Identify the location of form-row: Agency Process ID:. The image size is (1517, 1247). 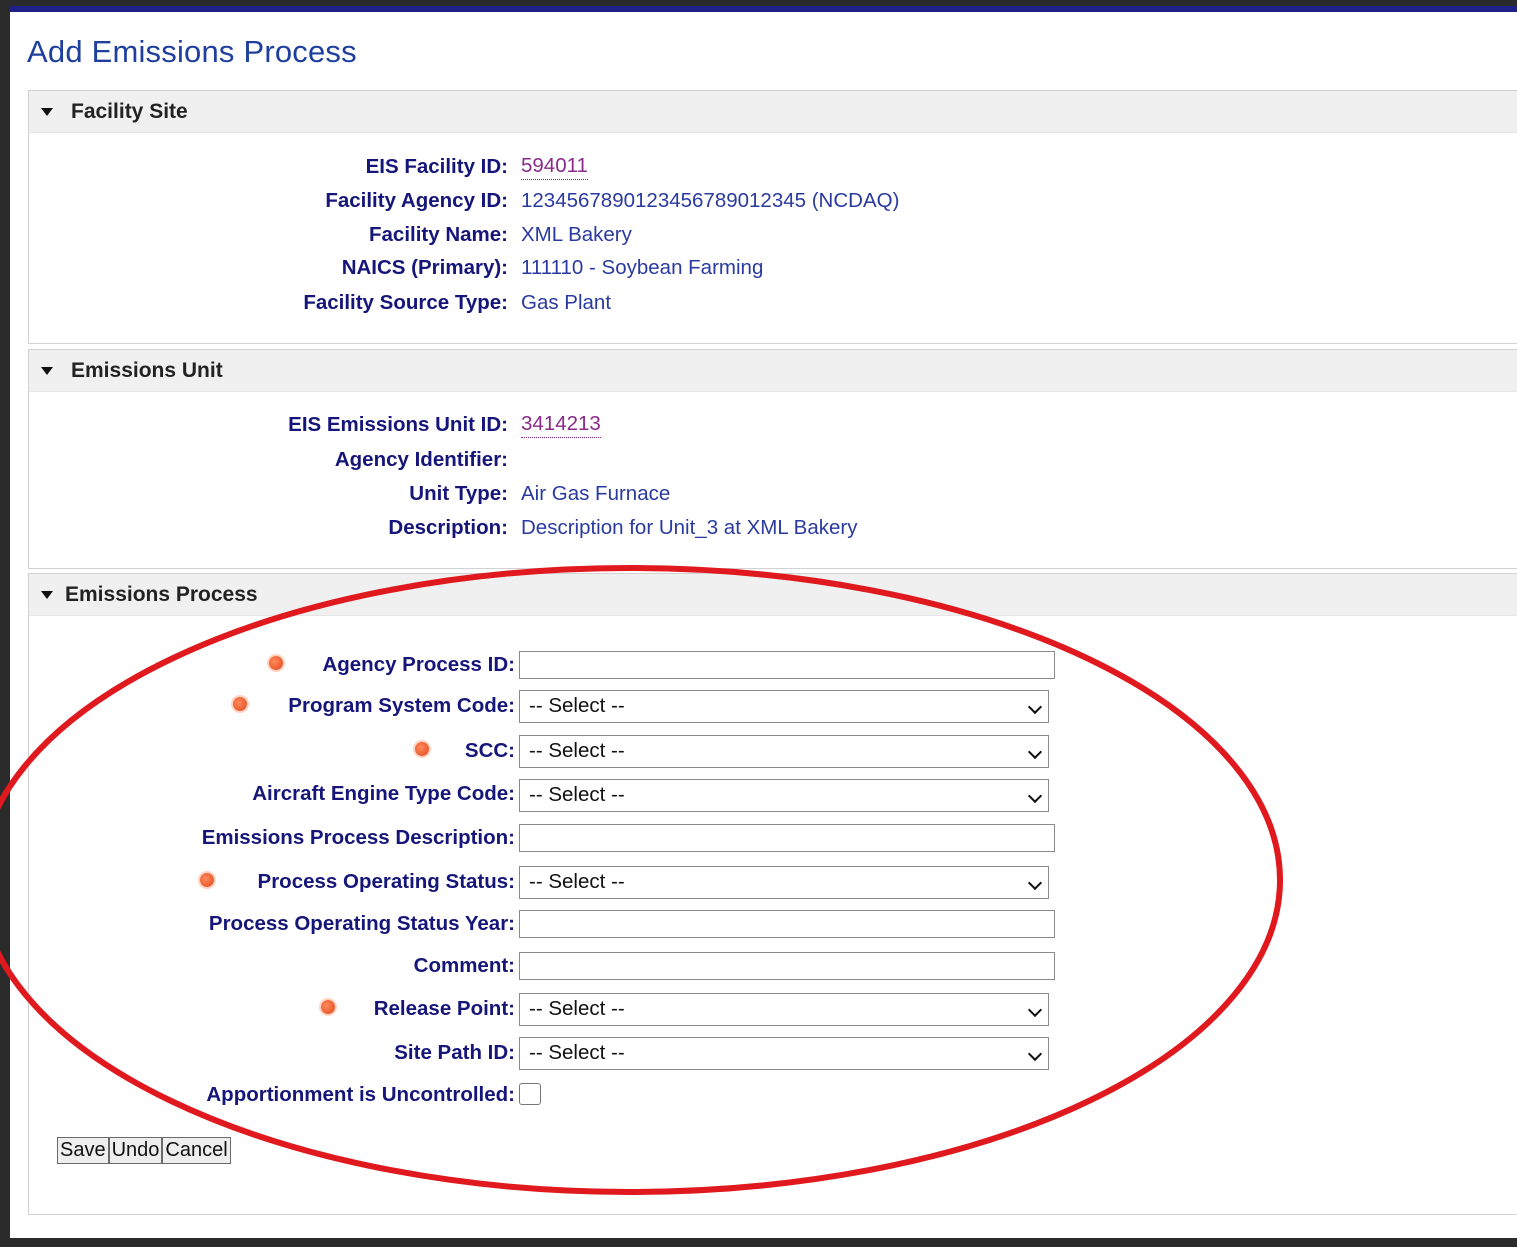
(772, 665).